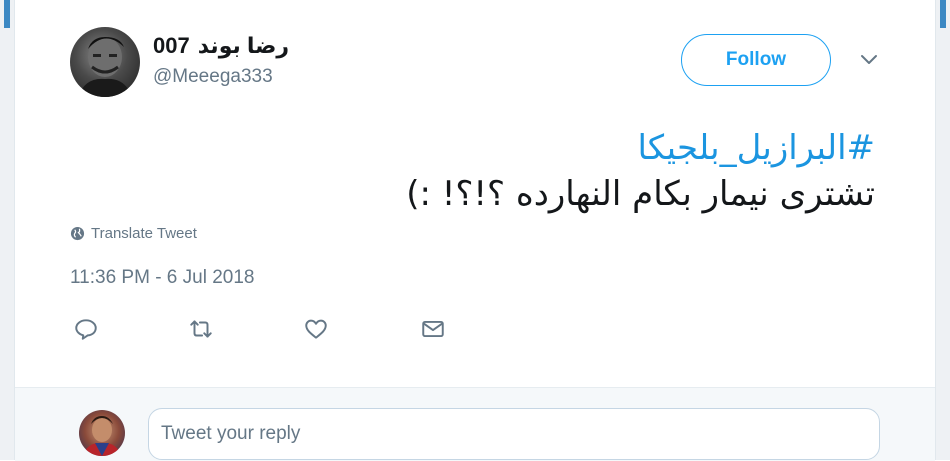 This screenshot has height=461, width=950. I want to click on left-edge-accent, so click(7, 14).